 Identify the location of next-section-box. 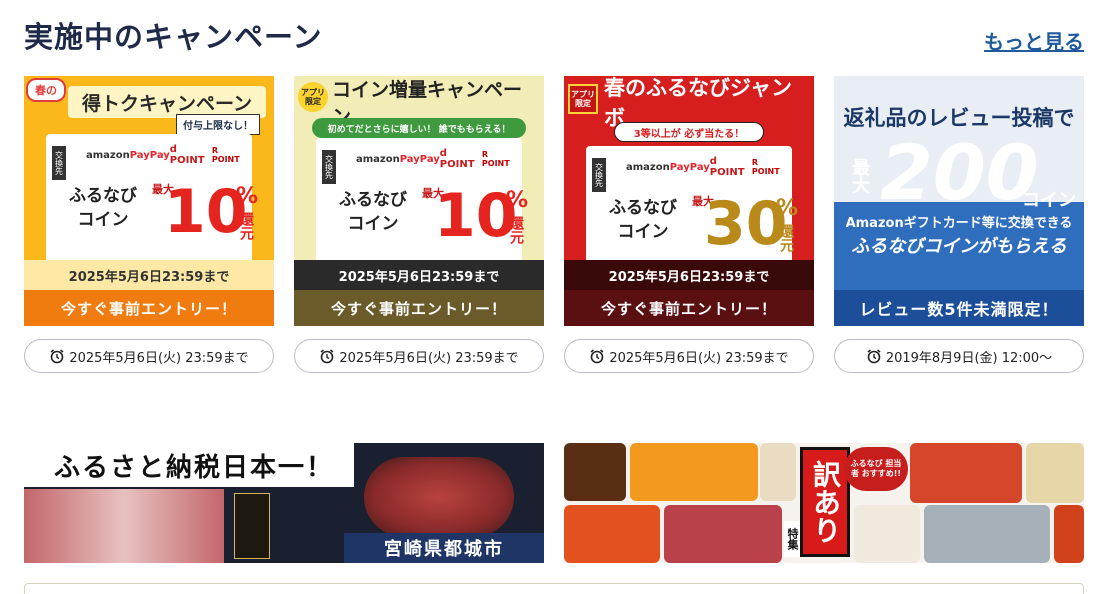
(554, 588).